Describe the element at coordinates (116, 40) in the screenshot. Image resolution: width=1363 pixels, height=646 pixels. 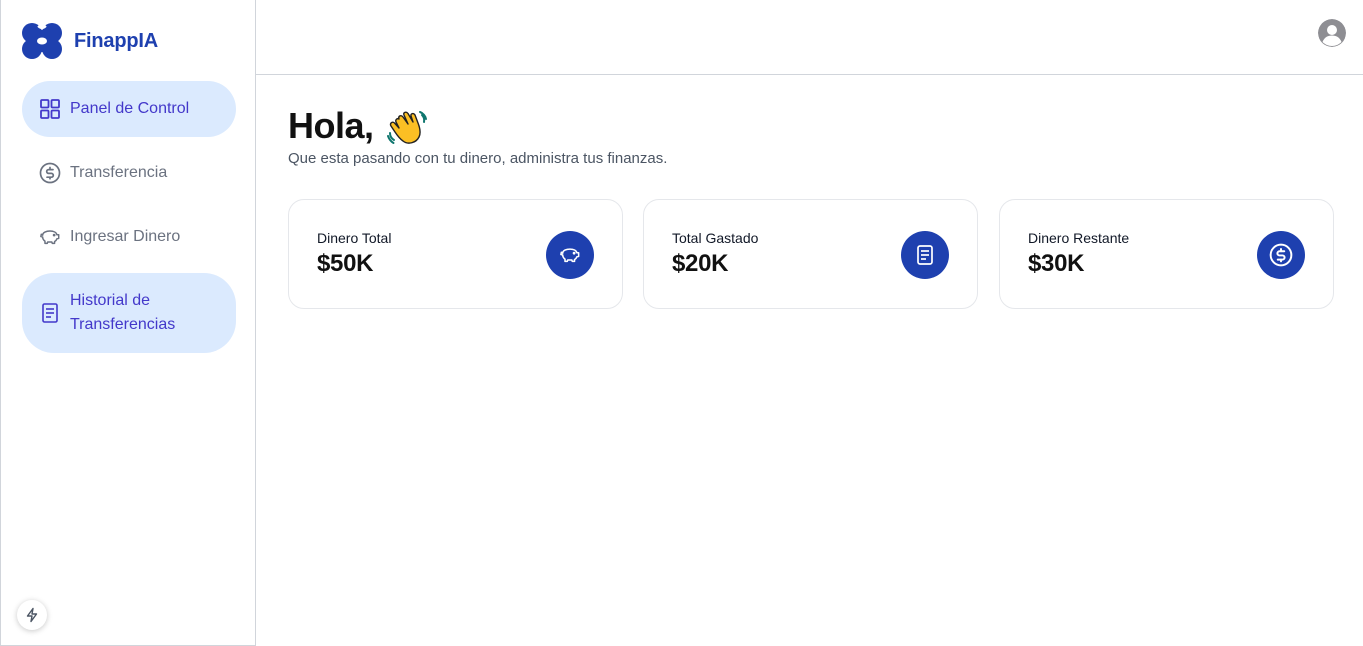
I see `brand-name: FinappIA` at that location.